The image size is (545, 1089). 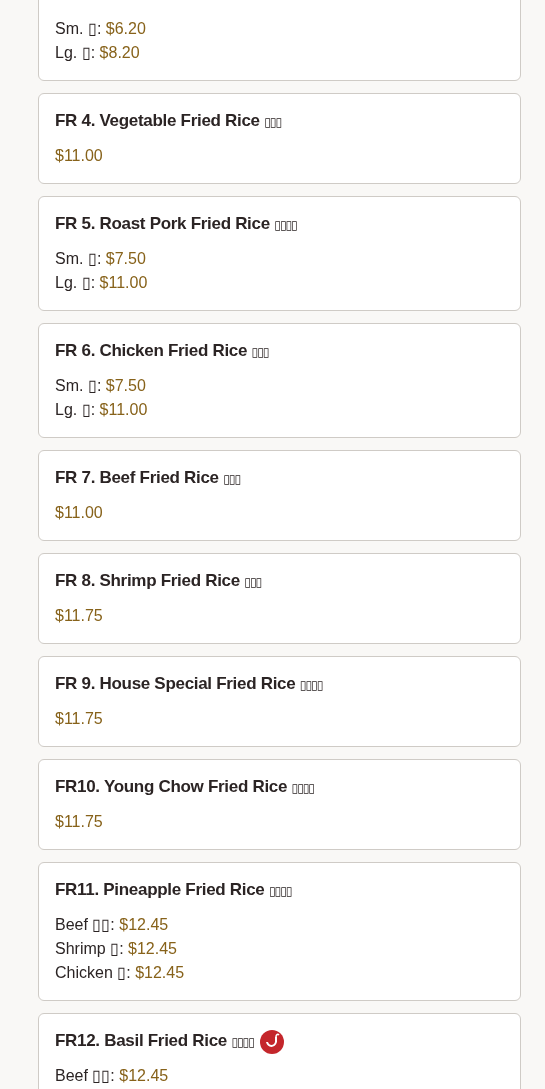 What do you see at coordinates (116, 949) in the screenshot?
I see `price-line: Shrimp ▯: $12.45` at bounding box center [116, 949].